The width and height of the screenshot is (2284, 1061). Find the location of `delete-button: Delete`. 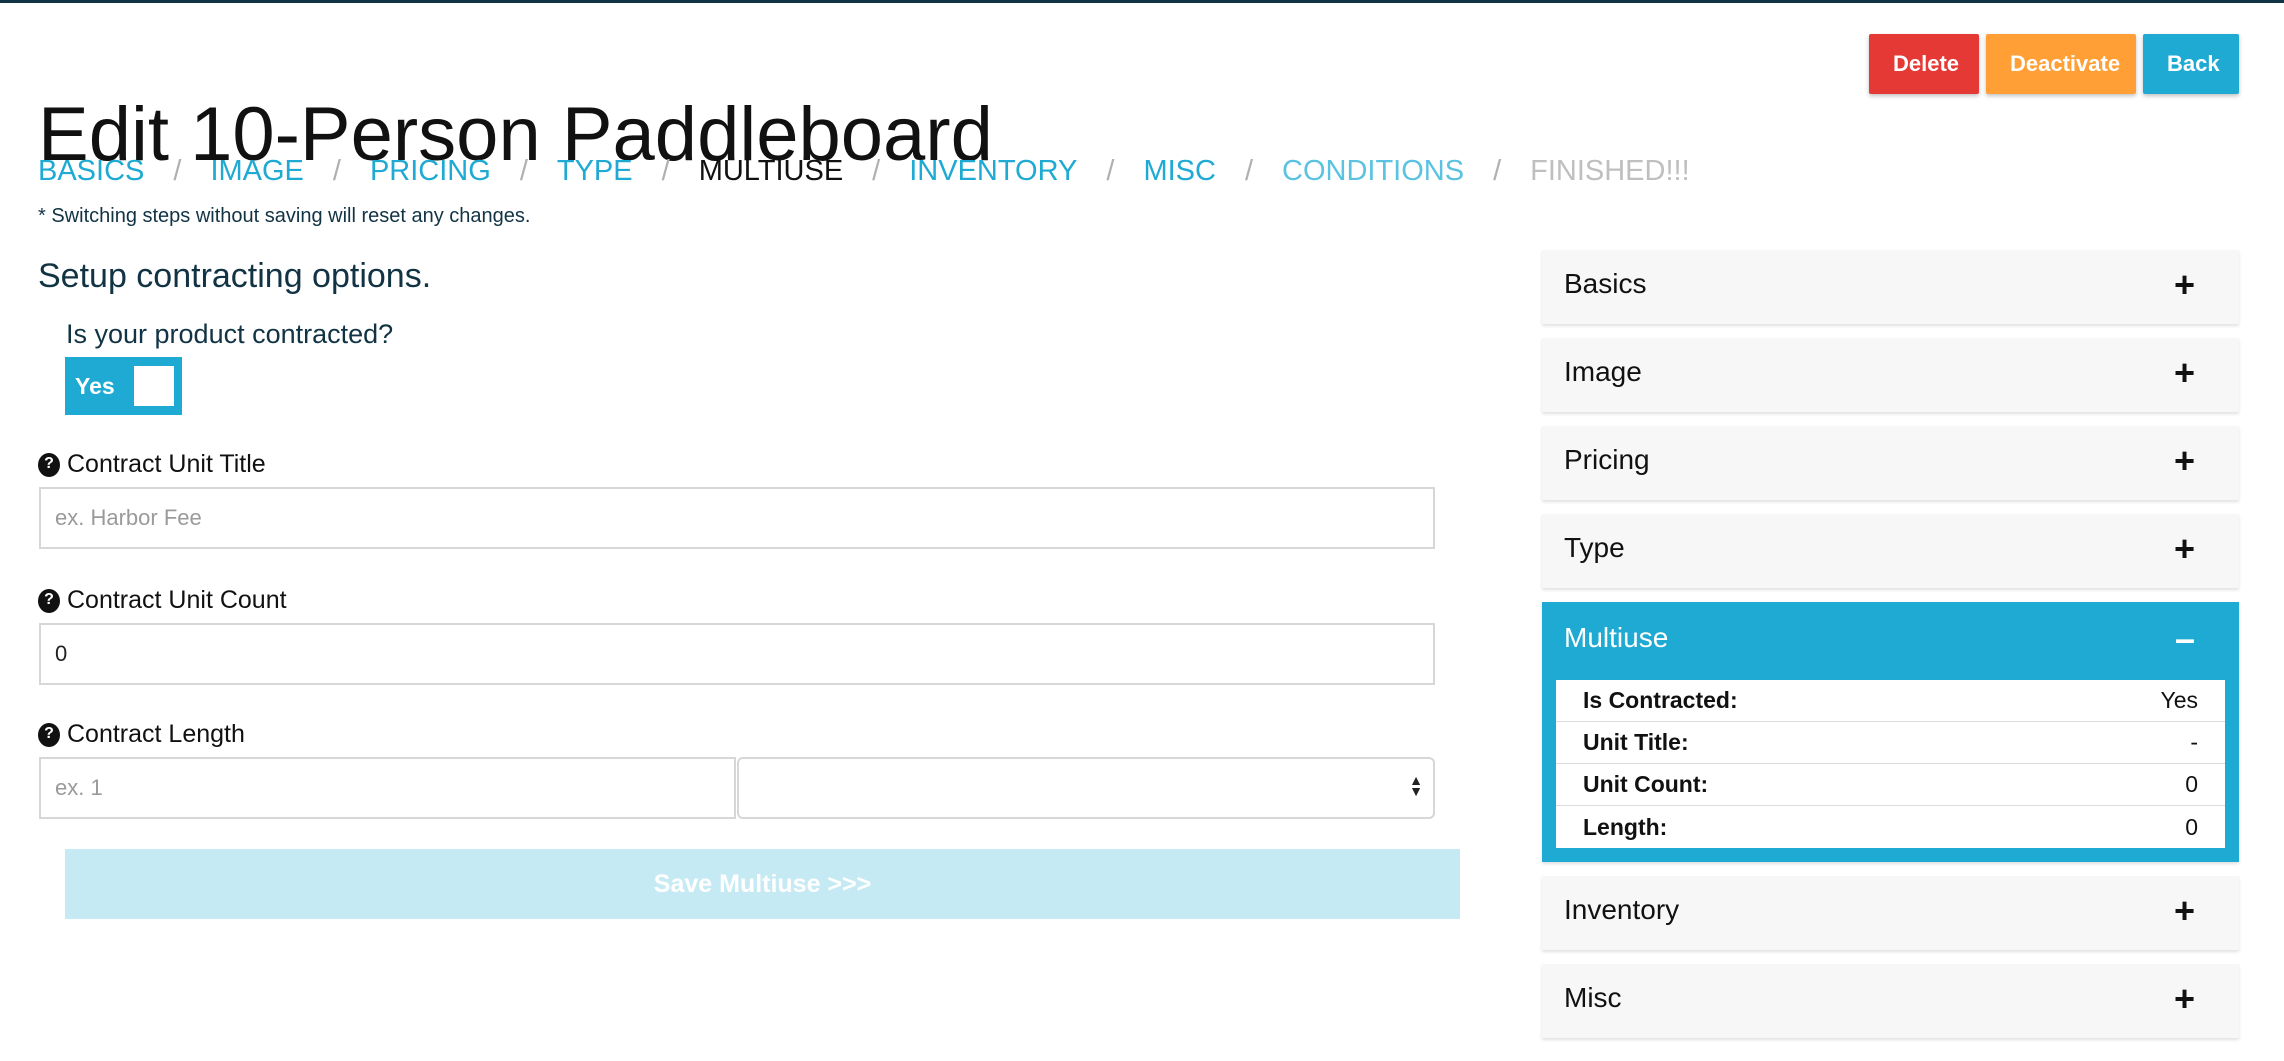

delete-button: Delete is located at coordinates (1924, 64).